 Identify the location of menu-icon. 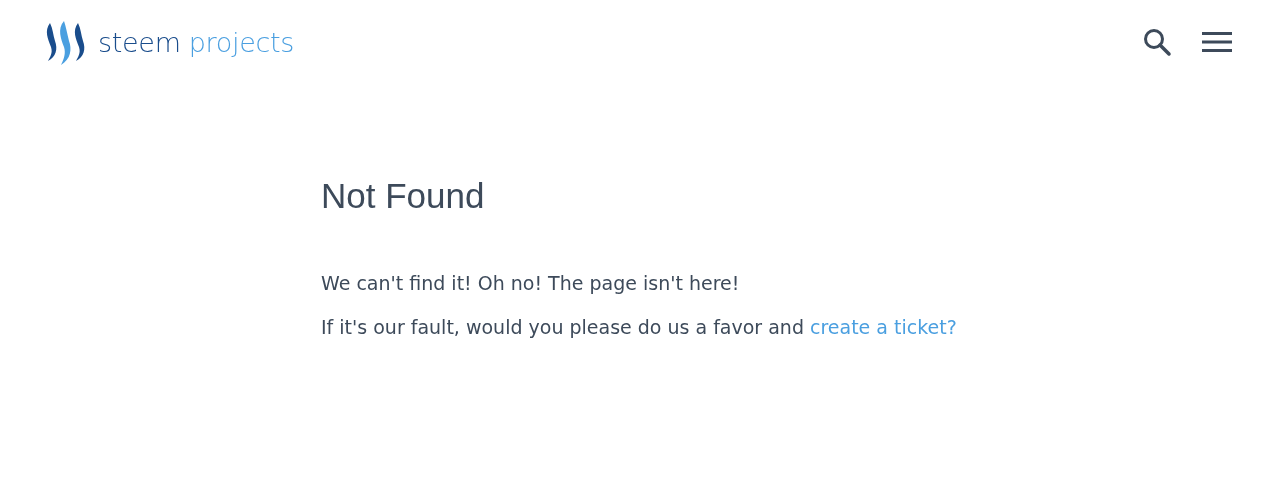
(1217, 42).